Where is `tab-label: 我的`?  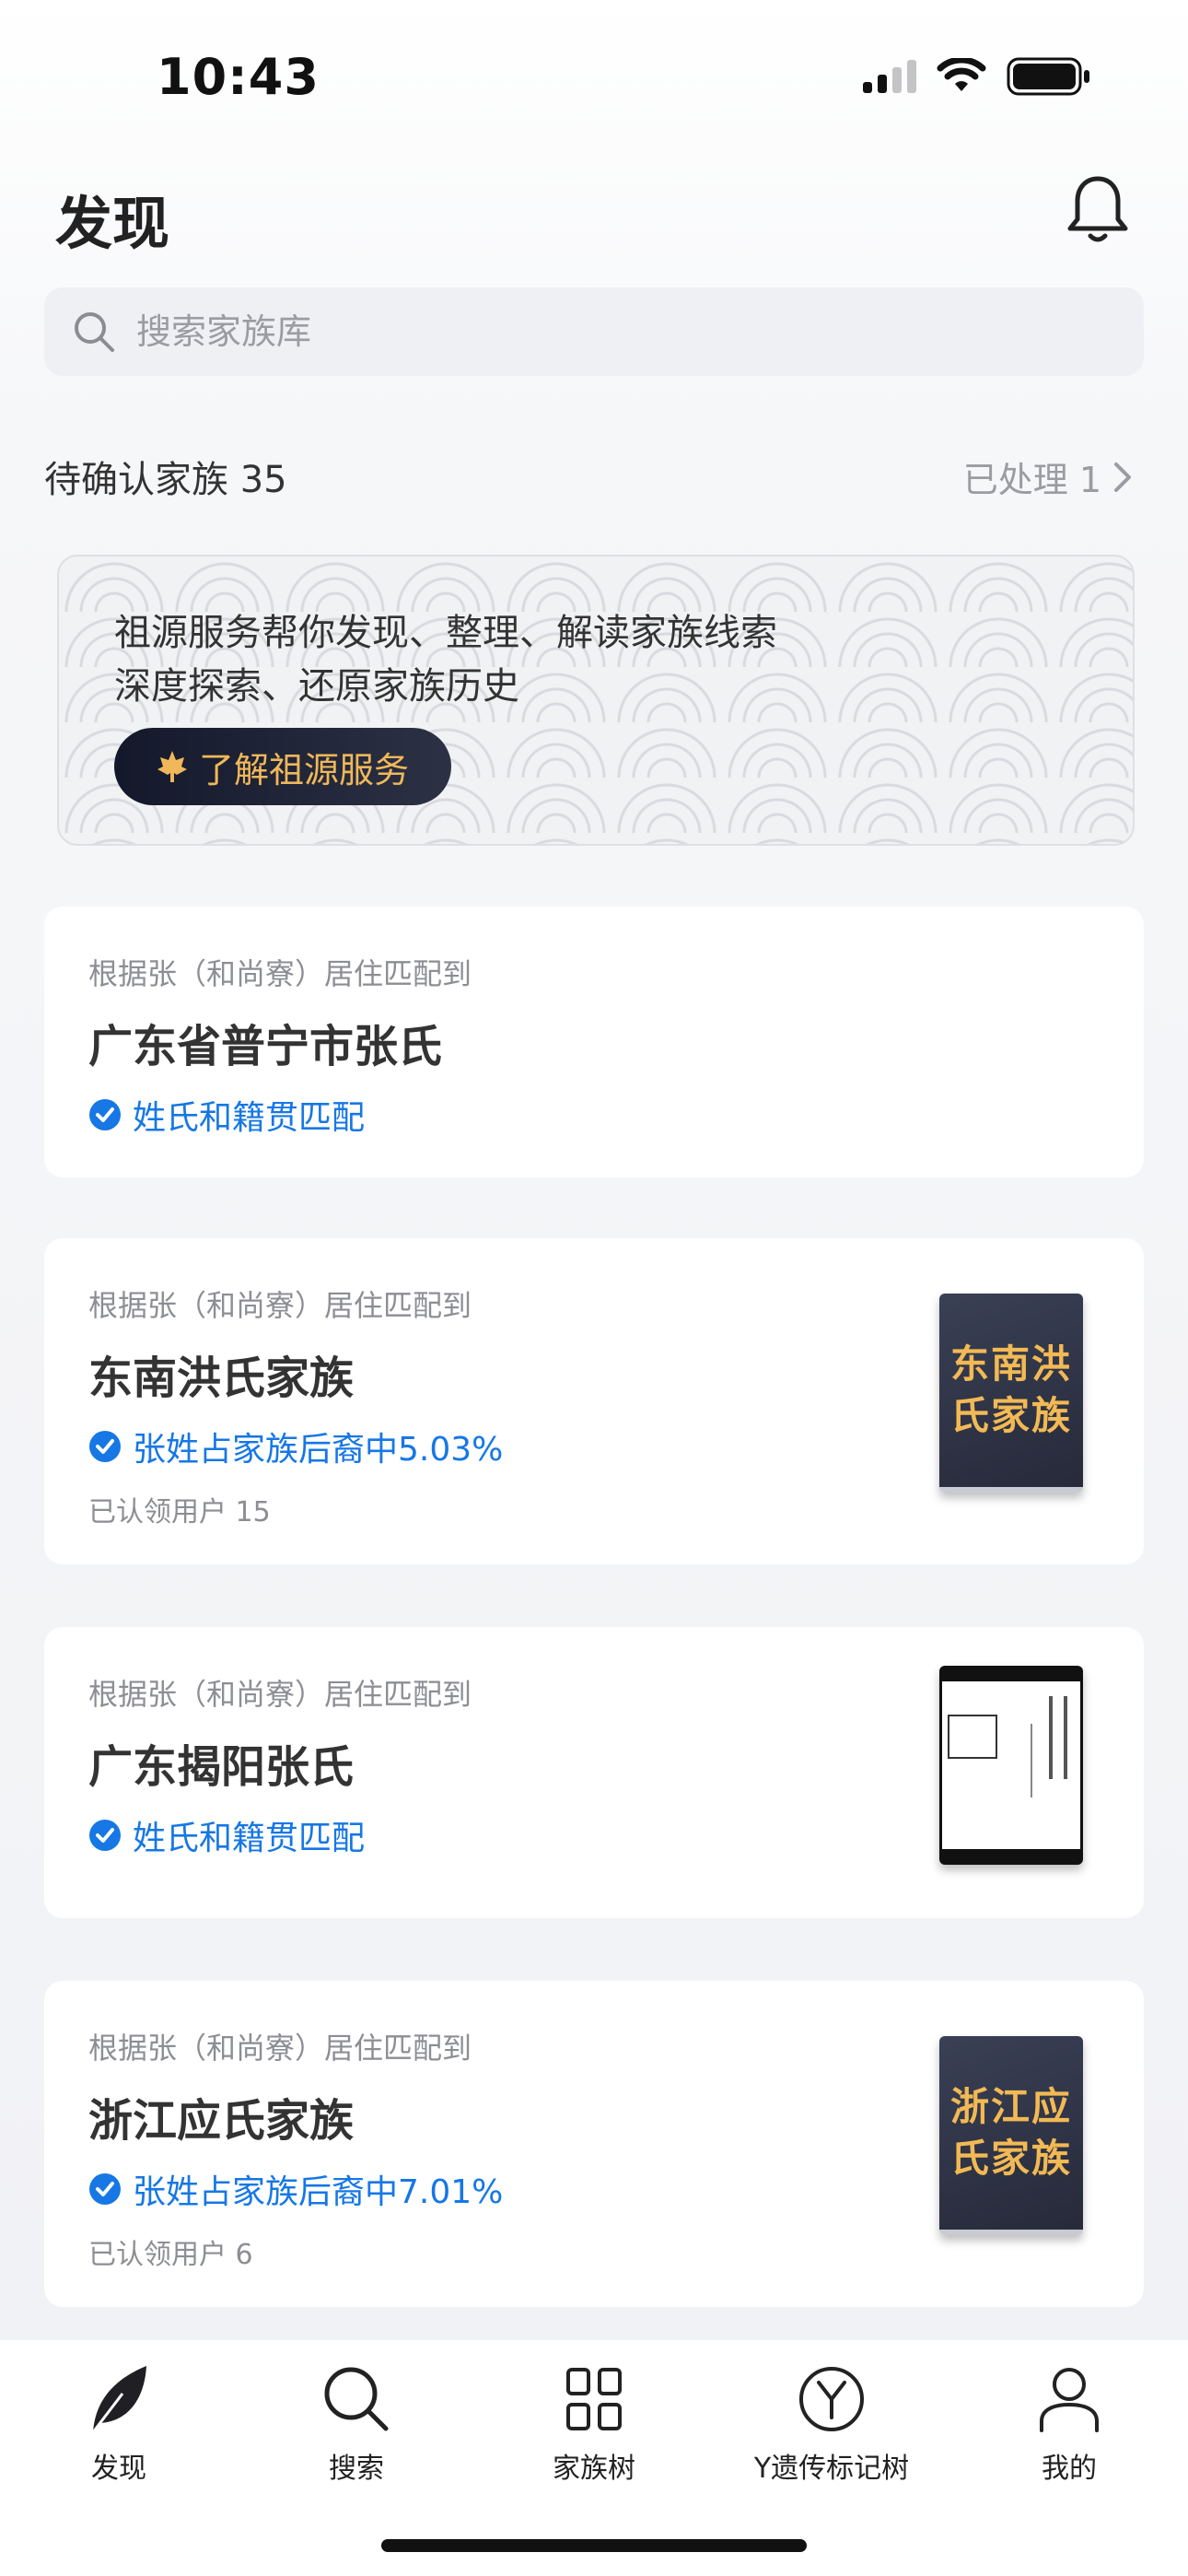
tab-label: 我的 is located at coordinates (1069, 2469).